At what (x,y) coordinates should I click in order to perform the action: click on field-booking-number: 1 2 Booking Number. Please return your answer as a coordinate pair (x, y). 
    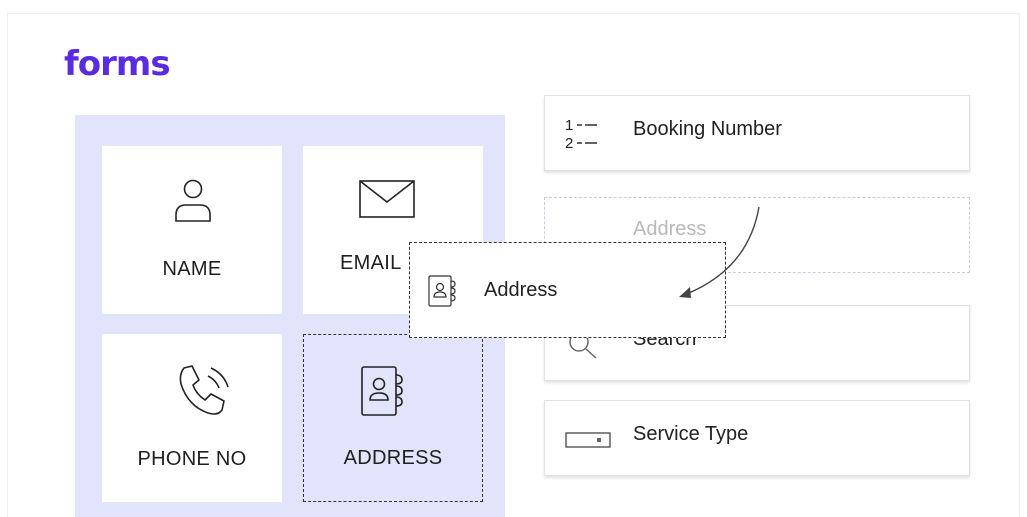
    Looking at the image, I should click on (757, 133).